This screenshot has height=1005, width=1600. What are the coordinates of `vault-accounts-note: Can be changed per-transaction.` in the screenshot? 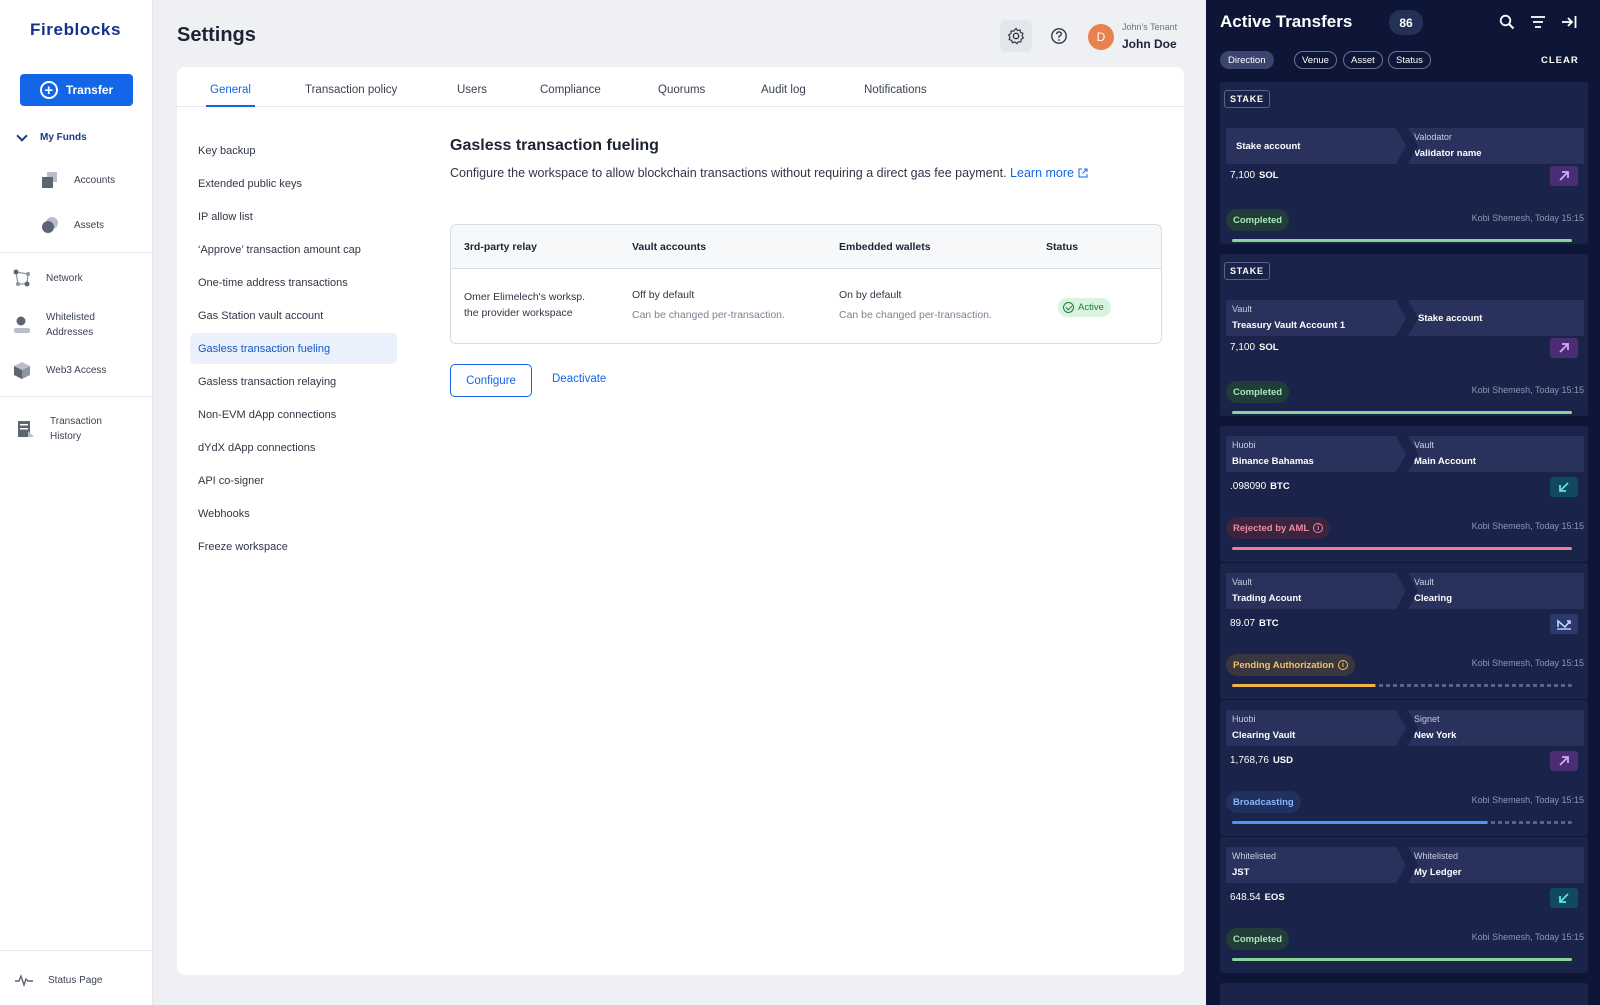 It's located at (708, 315).